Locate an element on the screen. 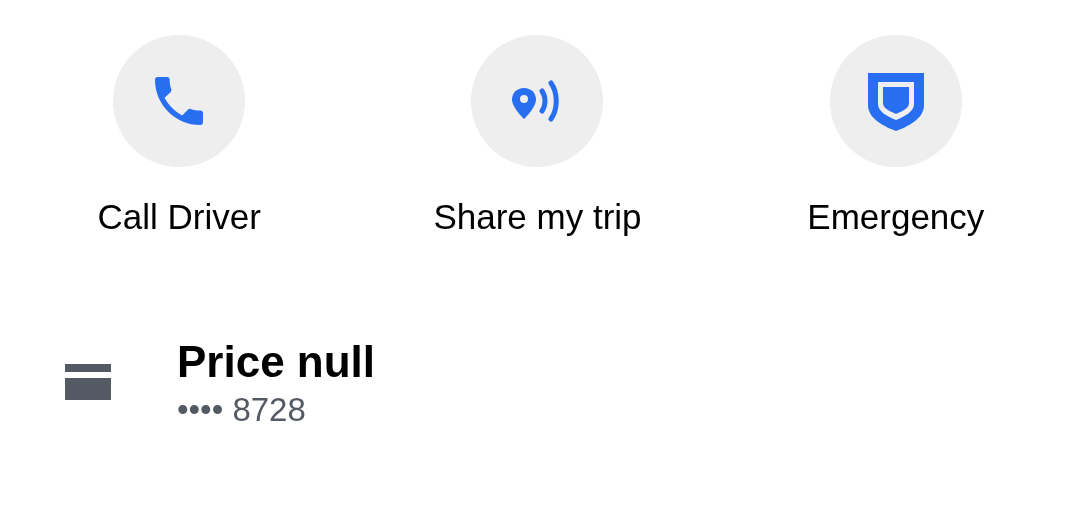 The height and width of the screenshot is (510, 1075). action-label: Share my trip is located at coordinates (537, 217).